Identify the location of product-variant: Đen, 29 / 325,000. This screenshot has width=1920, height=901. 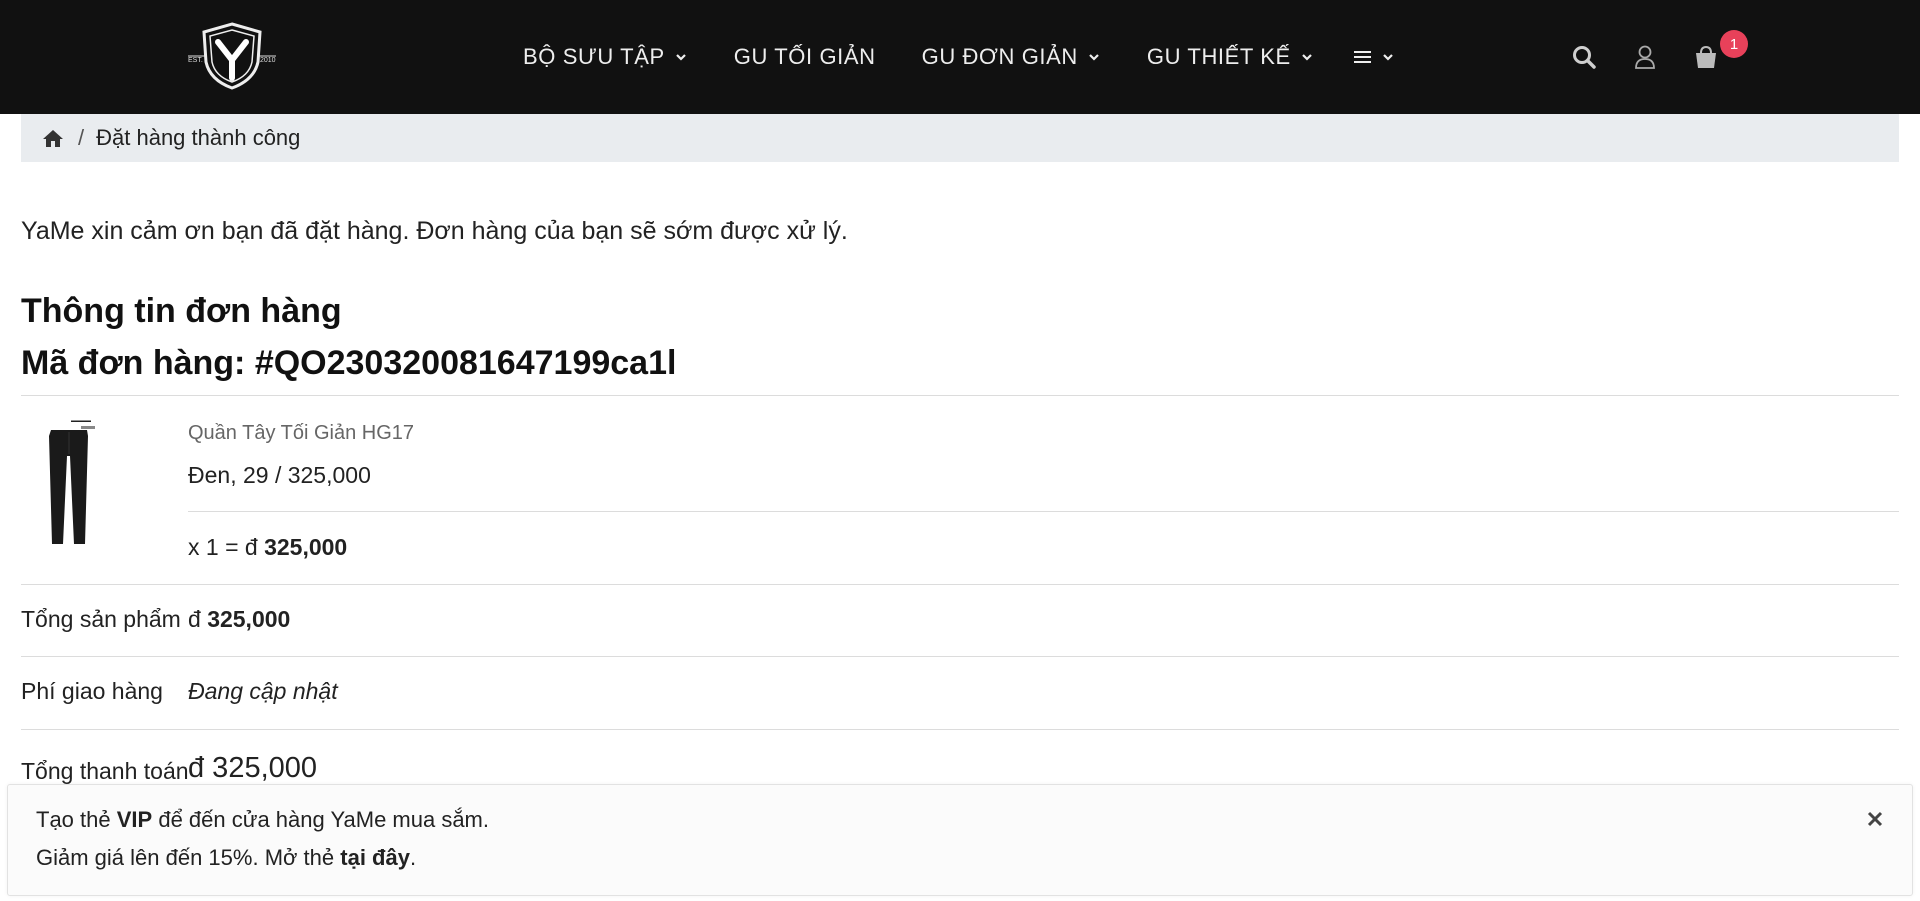
(279, 475).